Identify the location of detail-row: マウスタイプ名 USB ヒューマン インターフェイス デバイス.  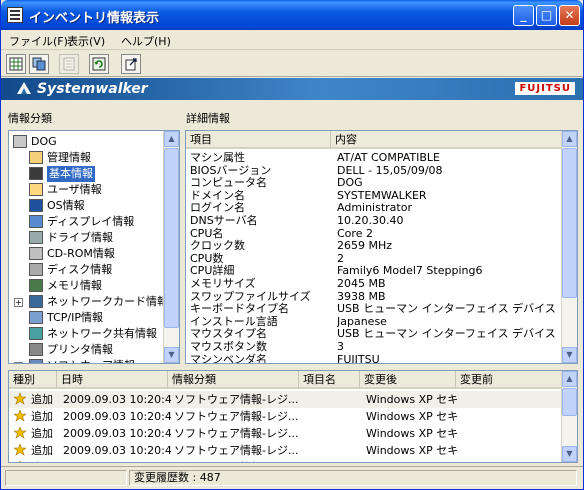
(374, 333).